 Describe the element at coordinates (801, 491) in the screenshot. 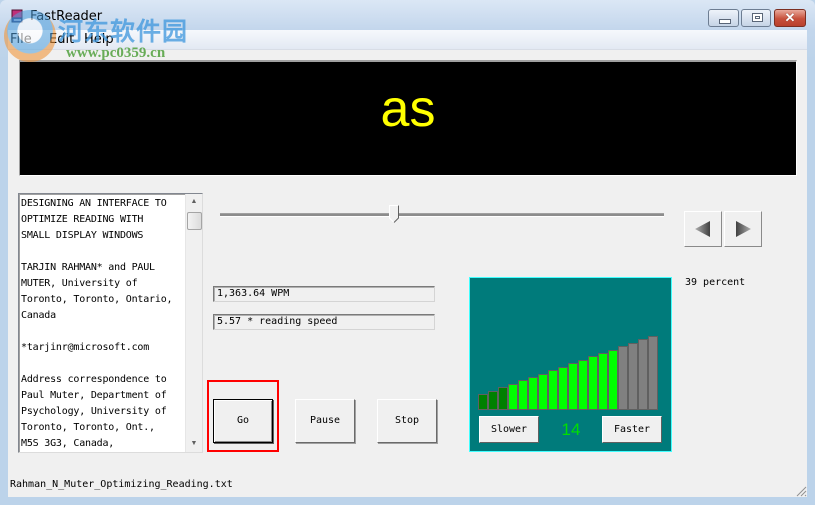

I see `resize-grip-icon` at that location.